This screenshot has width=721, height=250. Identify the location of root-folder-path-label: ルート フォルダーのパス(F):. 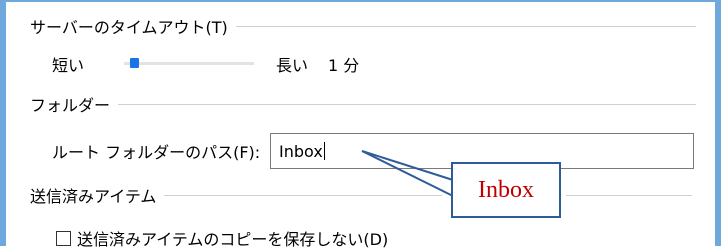
(156, 152).